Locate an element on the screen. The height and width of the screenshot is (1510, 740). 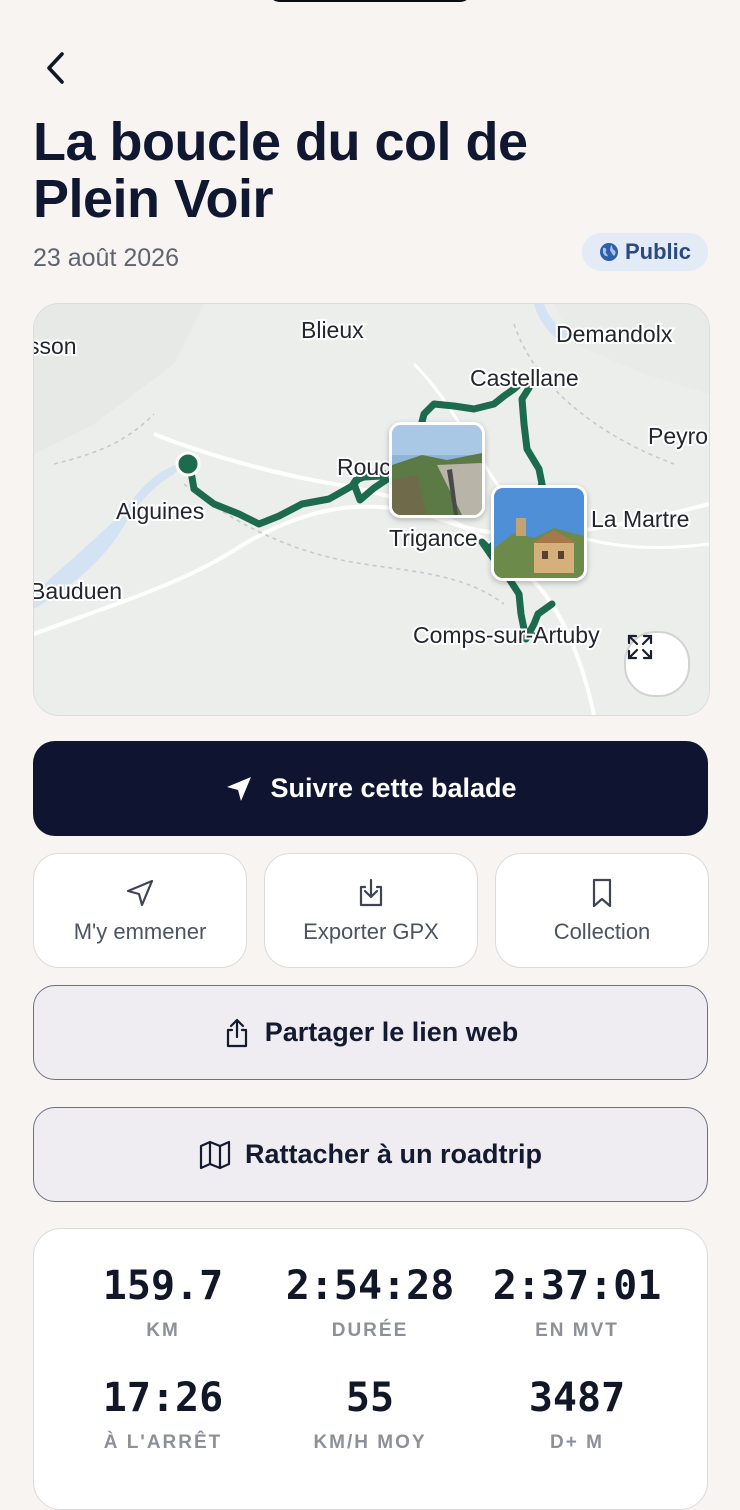
stat-label: À L'ARRÊT is located at coordinates (163, 1442).